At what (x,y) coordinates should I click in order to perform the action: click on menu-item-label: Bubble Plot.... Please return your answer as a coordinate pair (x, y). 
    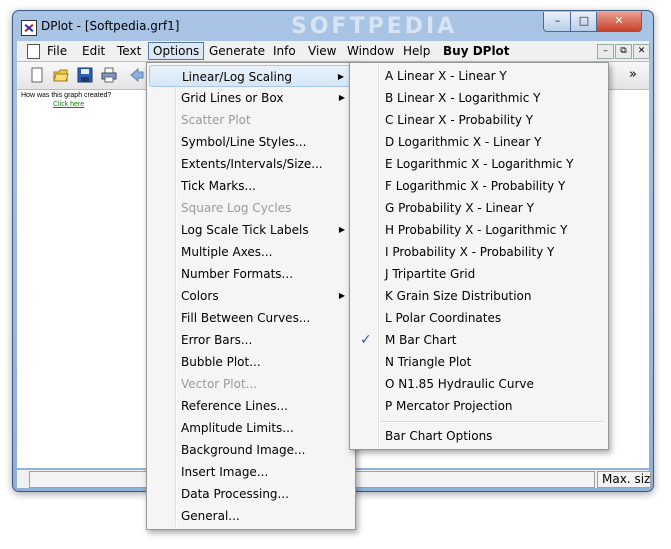
    Looking at the image, I should click on (221, 362).